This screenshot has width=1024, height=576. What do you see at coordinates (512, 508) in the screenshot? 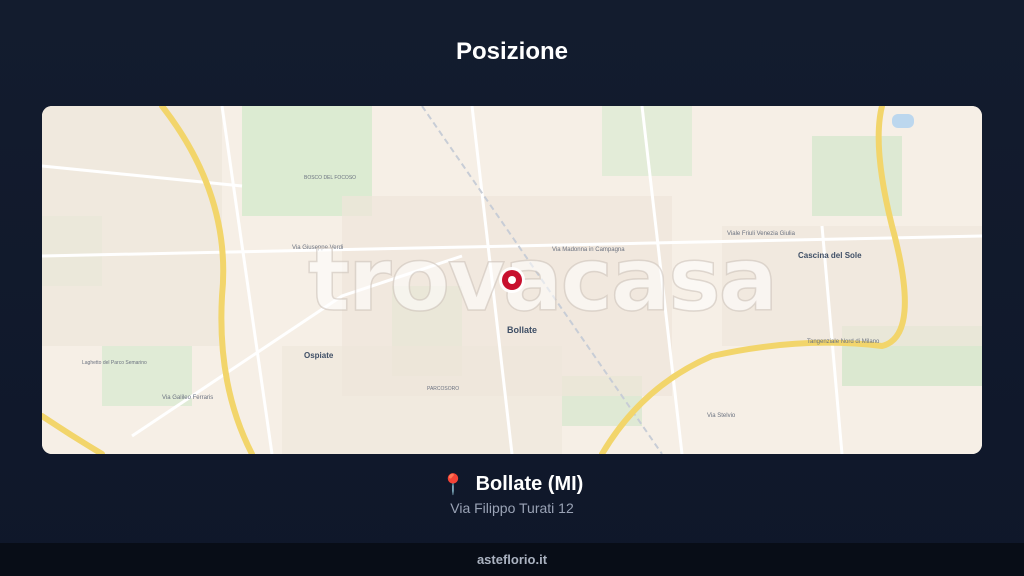
I see `location-address: Via Filippo Turati 12` at bounding box center [512, 508].